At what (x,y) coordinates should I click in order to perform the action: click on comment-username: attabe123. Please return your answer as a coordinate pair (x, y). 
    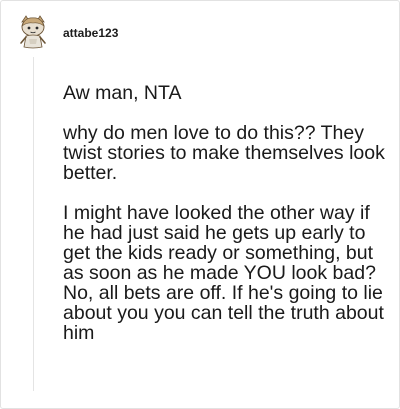
    Looking at the image, I should click on (90, 33).